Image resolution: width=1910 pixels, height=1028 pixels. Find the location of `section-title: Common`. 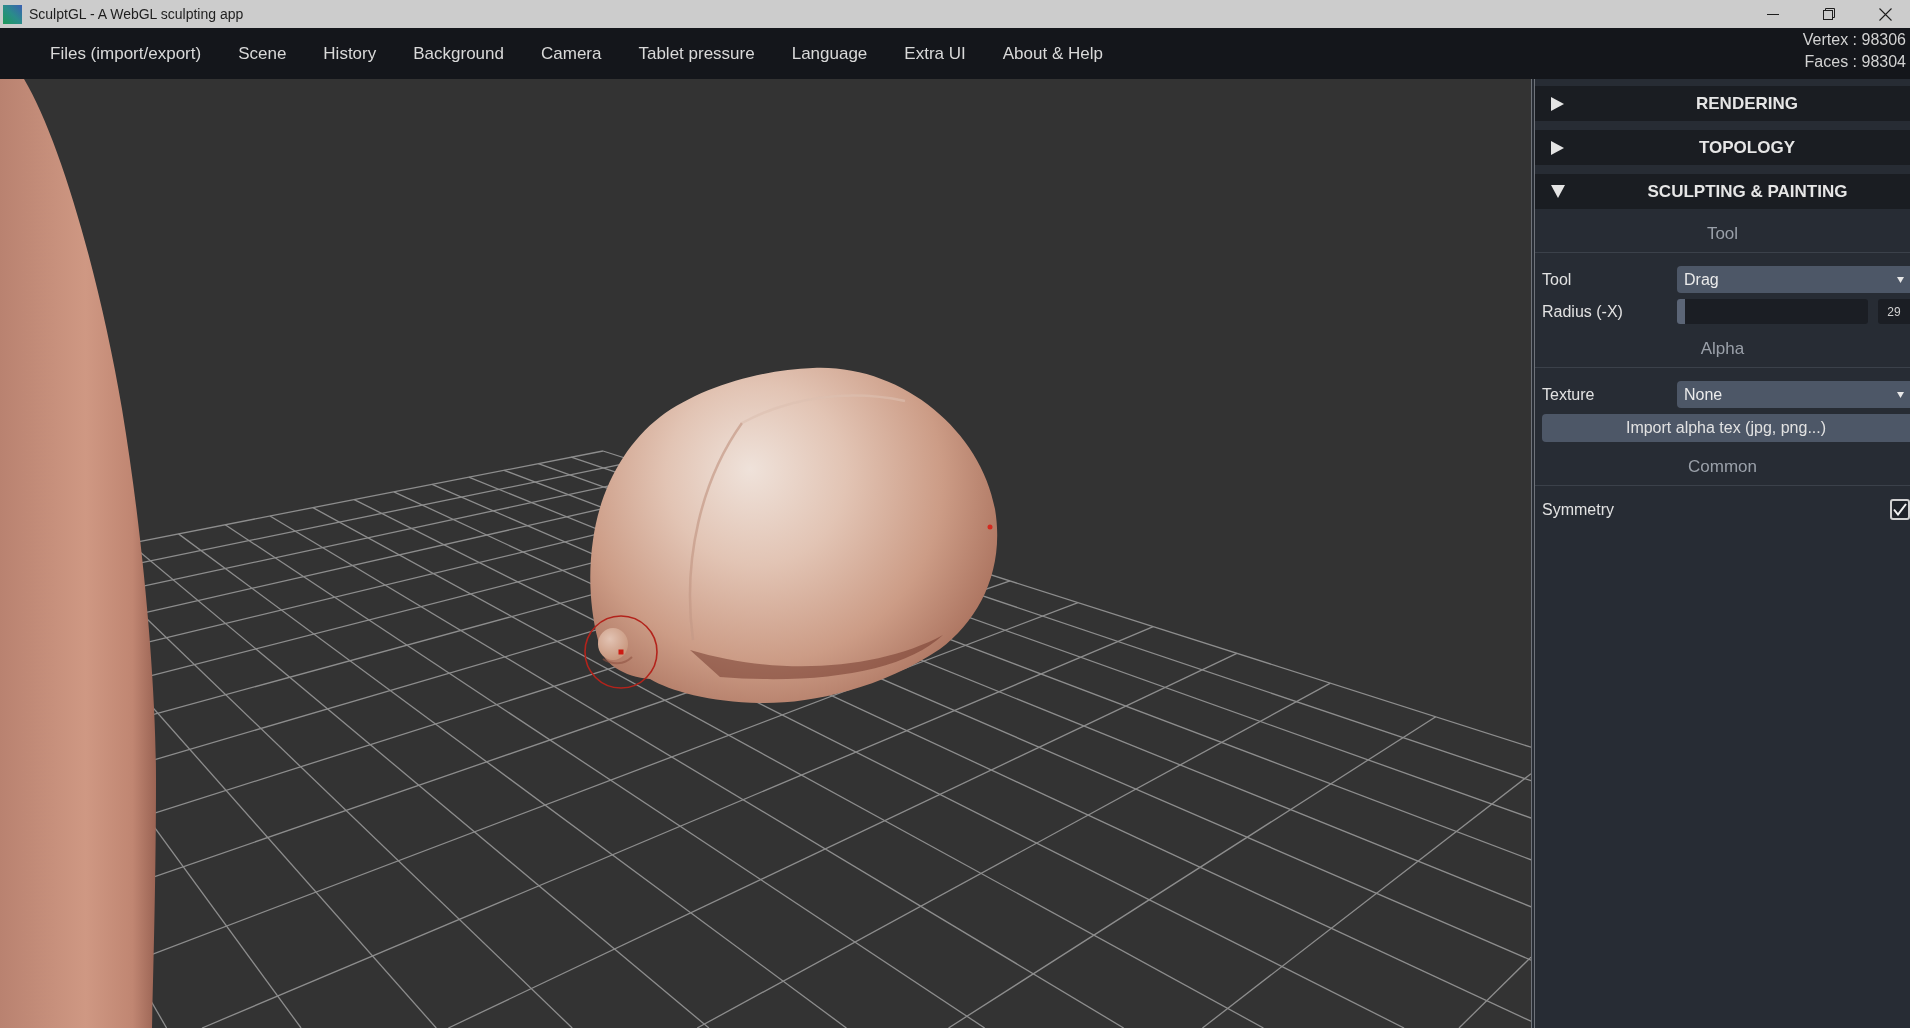

section-title: Common is located at coordinates (1722, 466).